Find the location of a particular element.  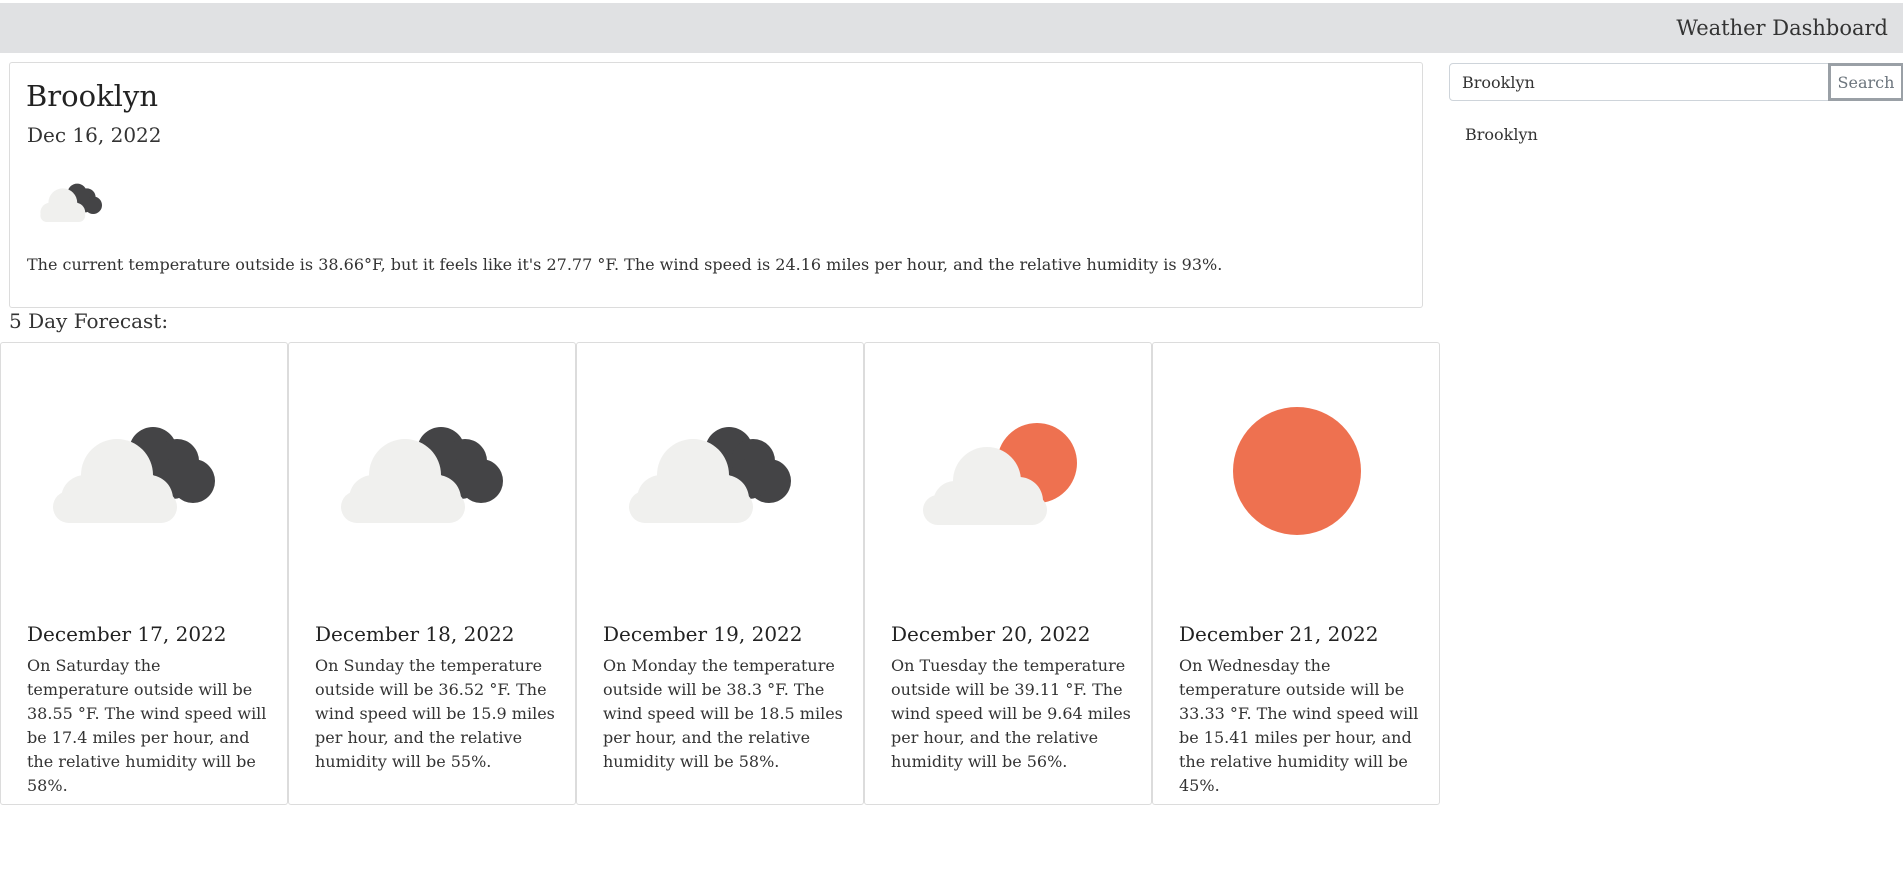

sun-icon is located at coordinates (1297, 471).